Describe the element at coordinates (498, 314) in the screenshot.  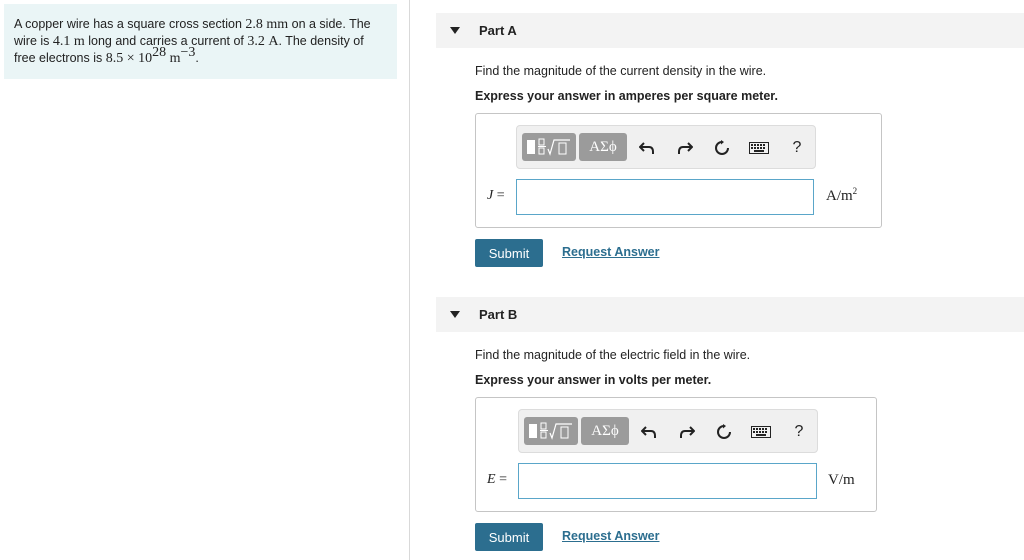
I see `part-b-title: Part B` at that location.